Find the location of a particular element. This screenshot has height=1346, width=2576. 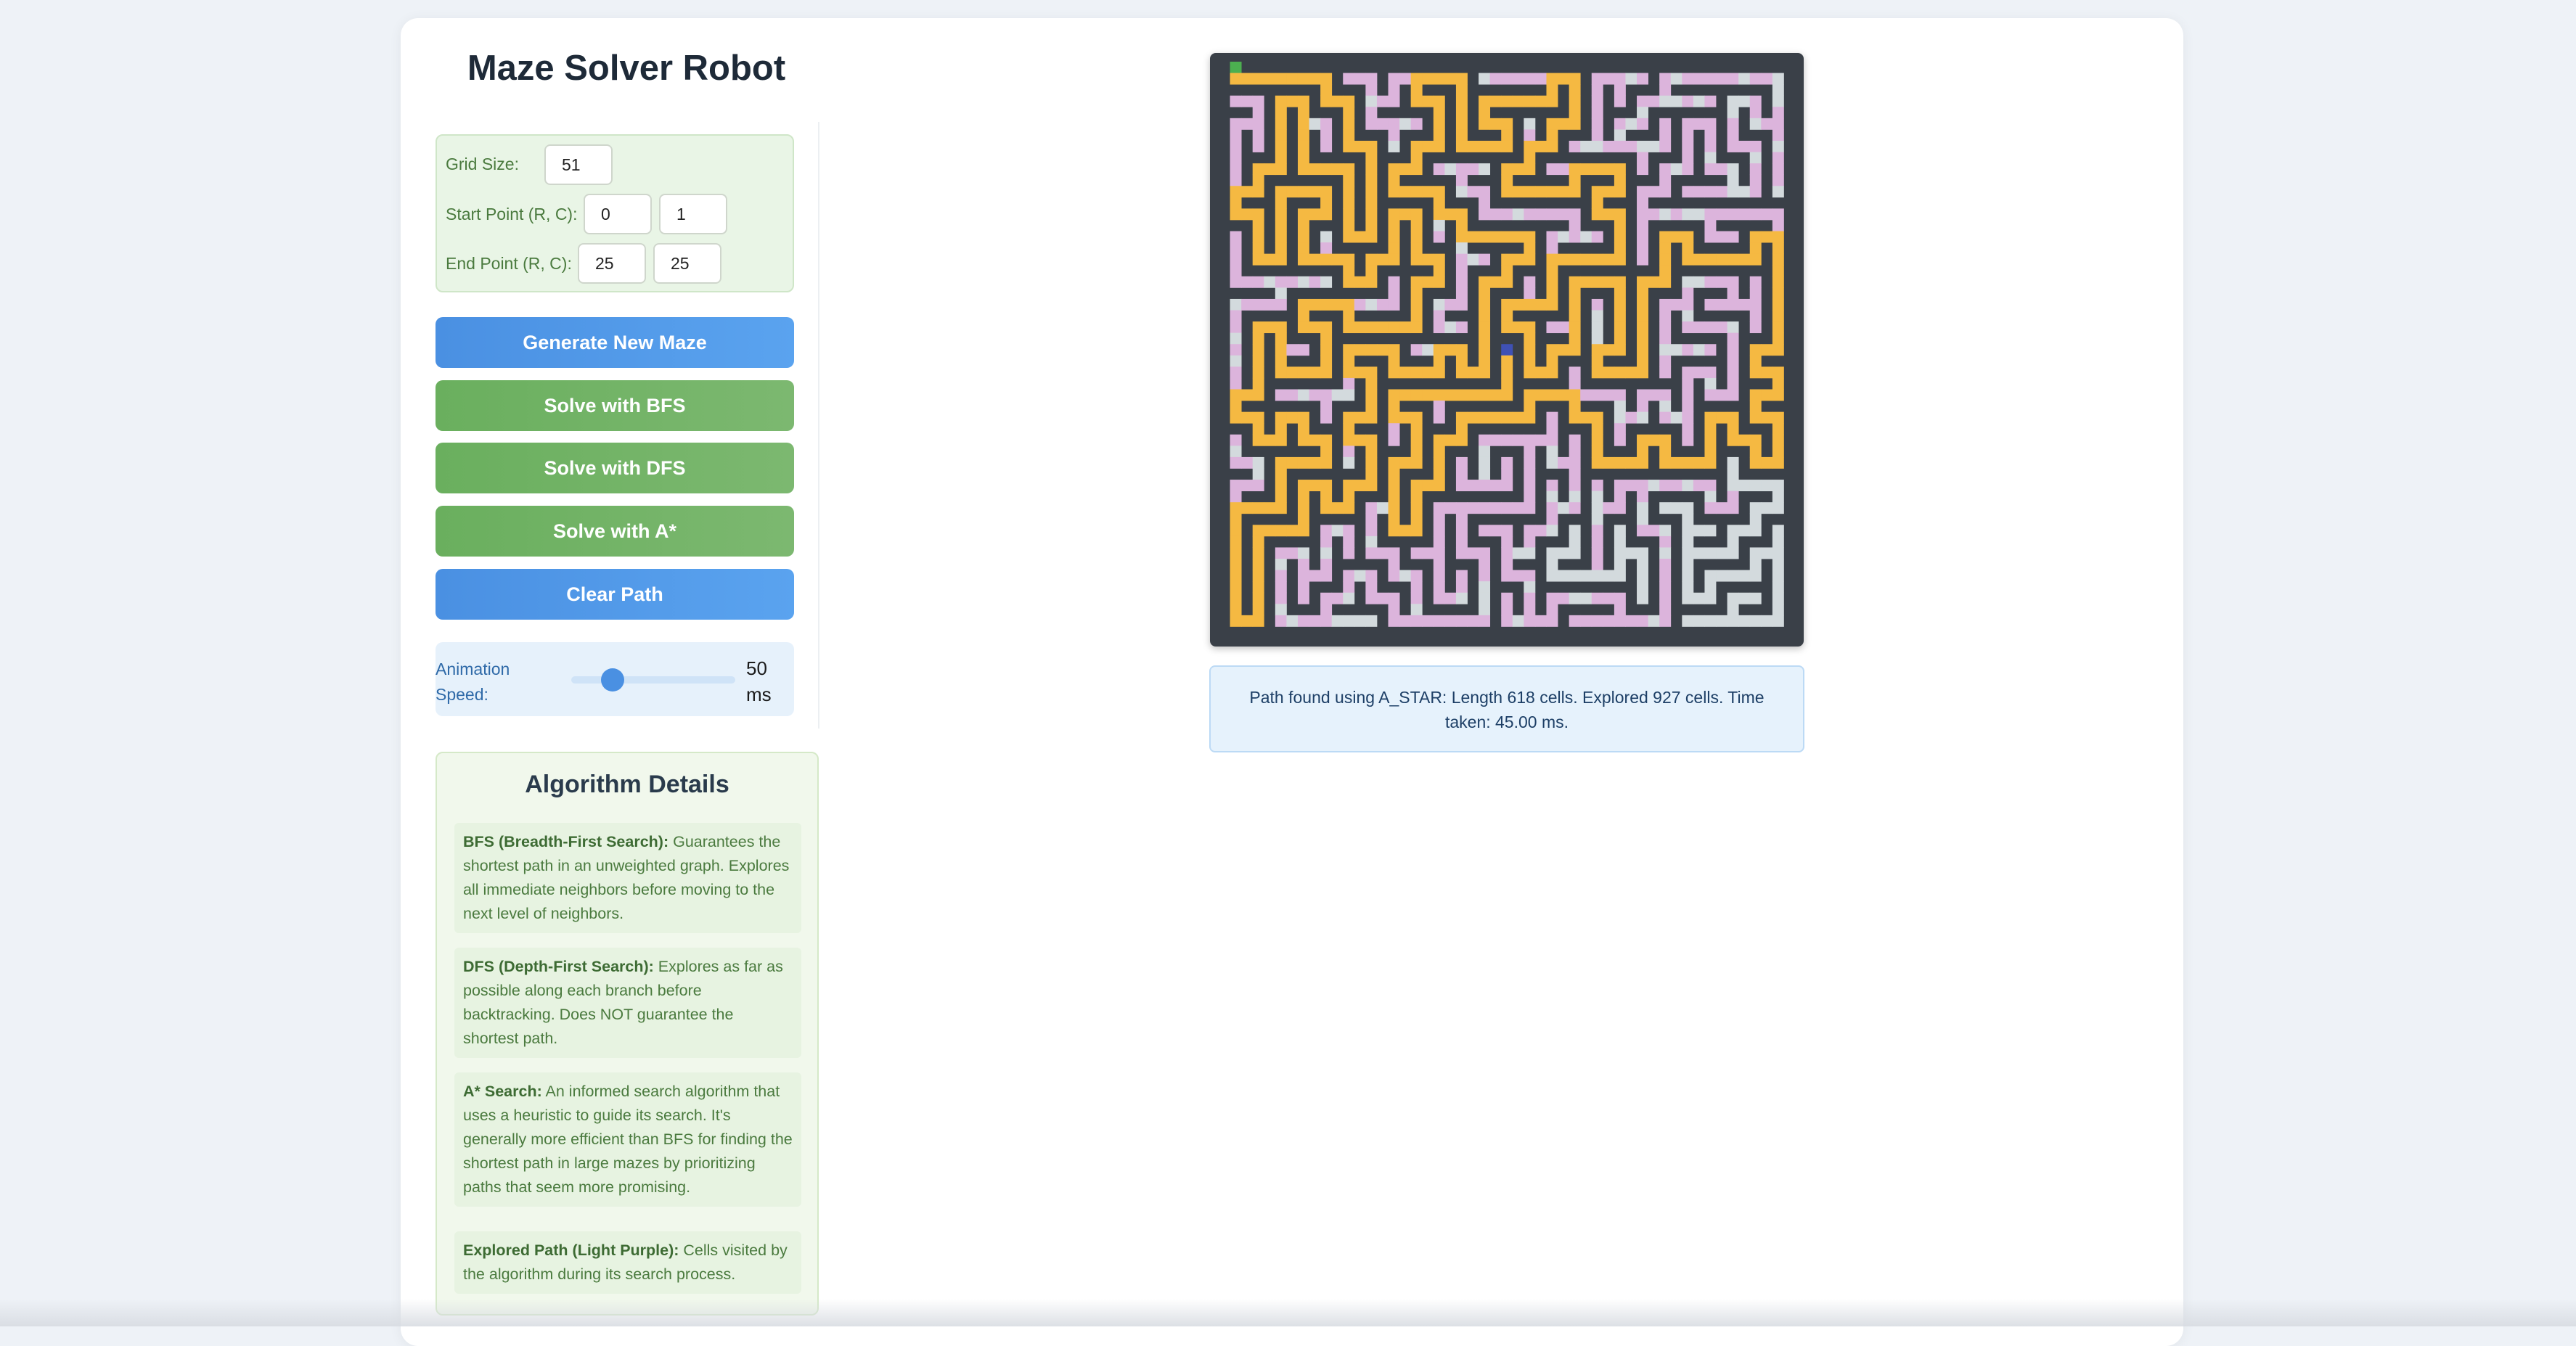

speed-slider-track is located at coordinates (653, 680).